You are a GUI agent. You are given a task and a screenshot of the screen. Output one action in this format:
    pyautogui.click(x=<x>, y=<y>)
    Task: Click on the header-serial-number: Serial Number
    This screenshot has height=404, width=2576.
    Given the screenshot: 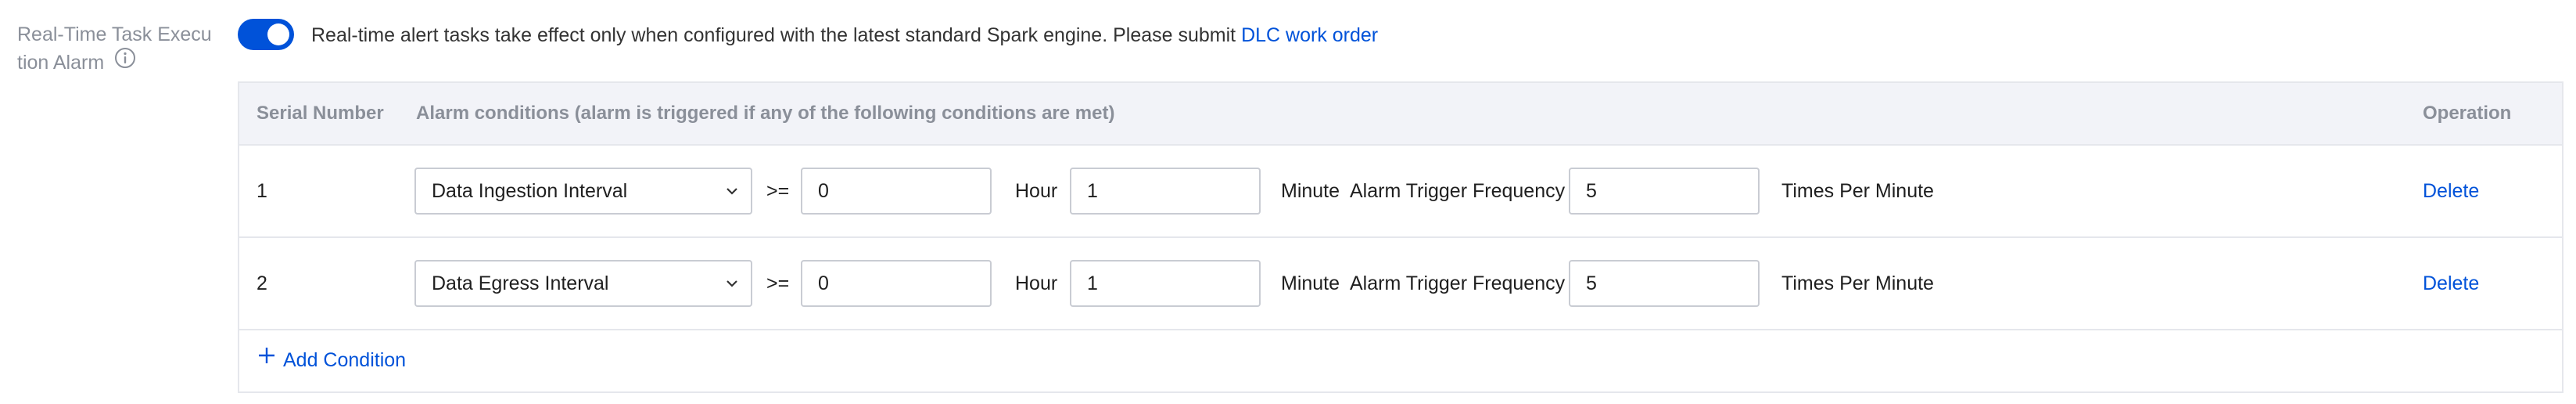 What is the action you would take?
    pyautogui.click(x=320, y=113)
    